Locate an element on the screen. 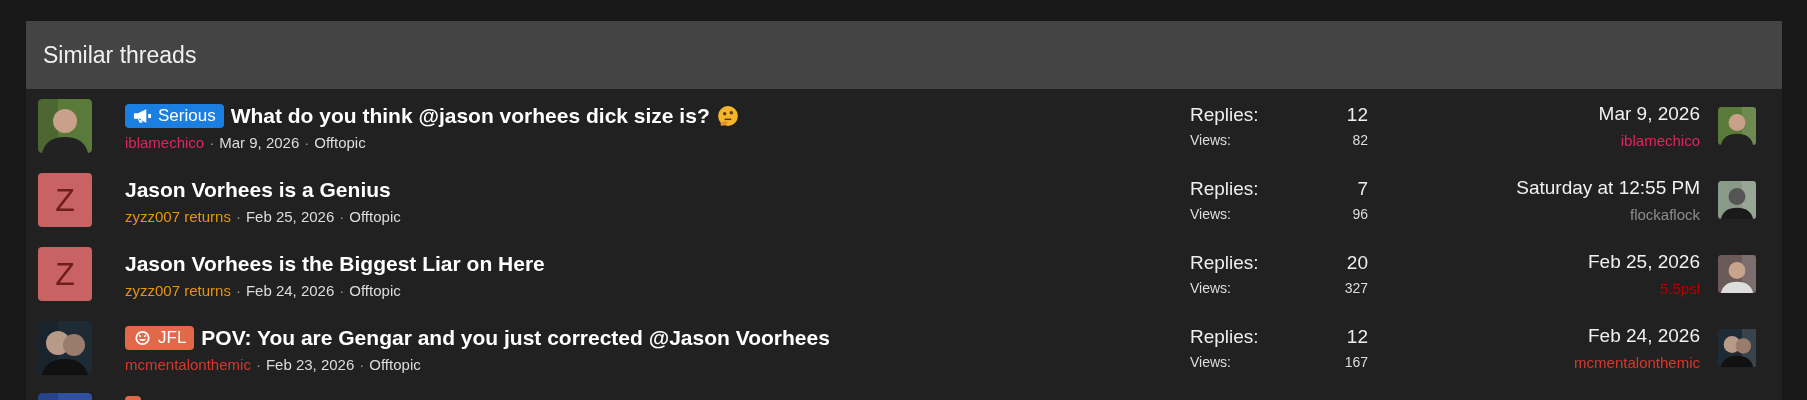  last-poster-link: mcmentalonthemic is located at coordinates (1637, 362).